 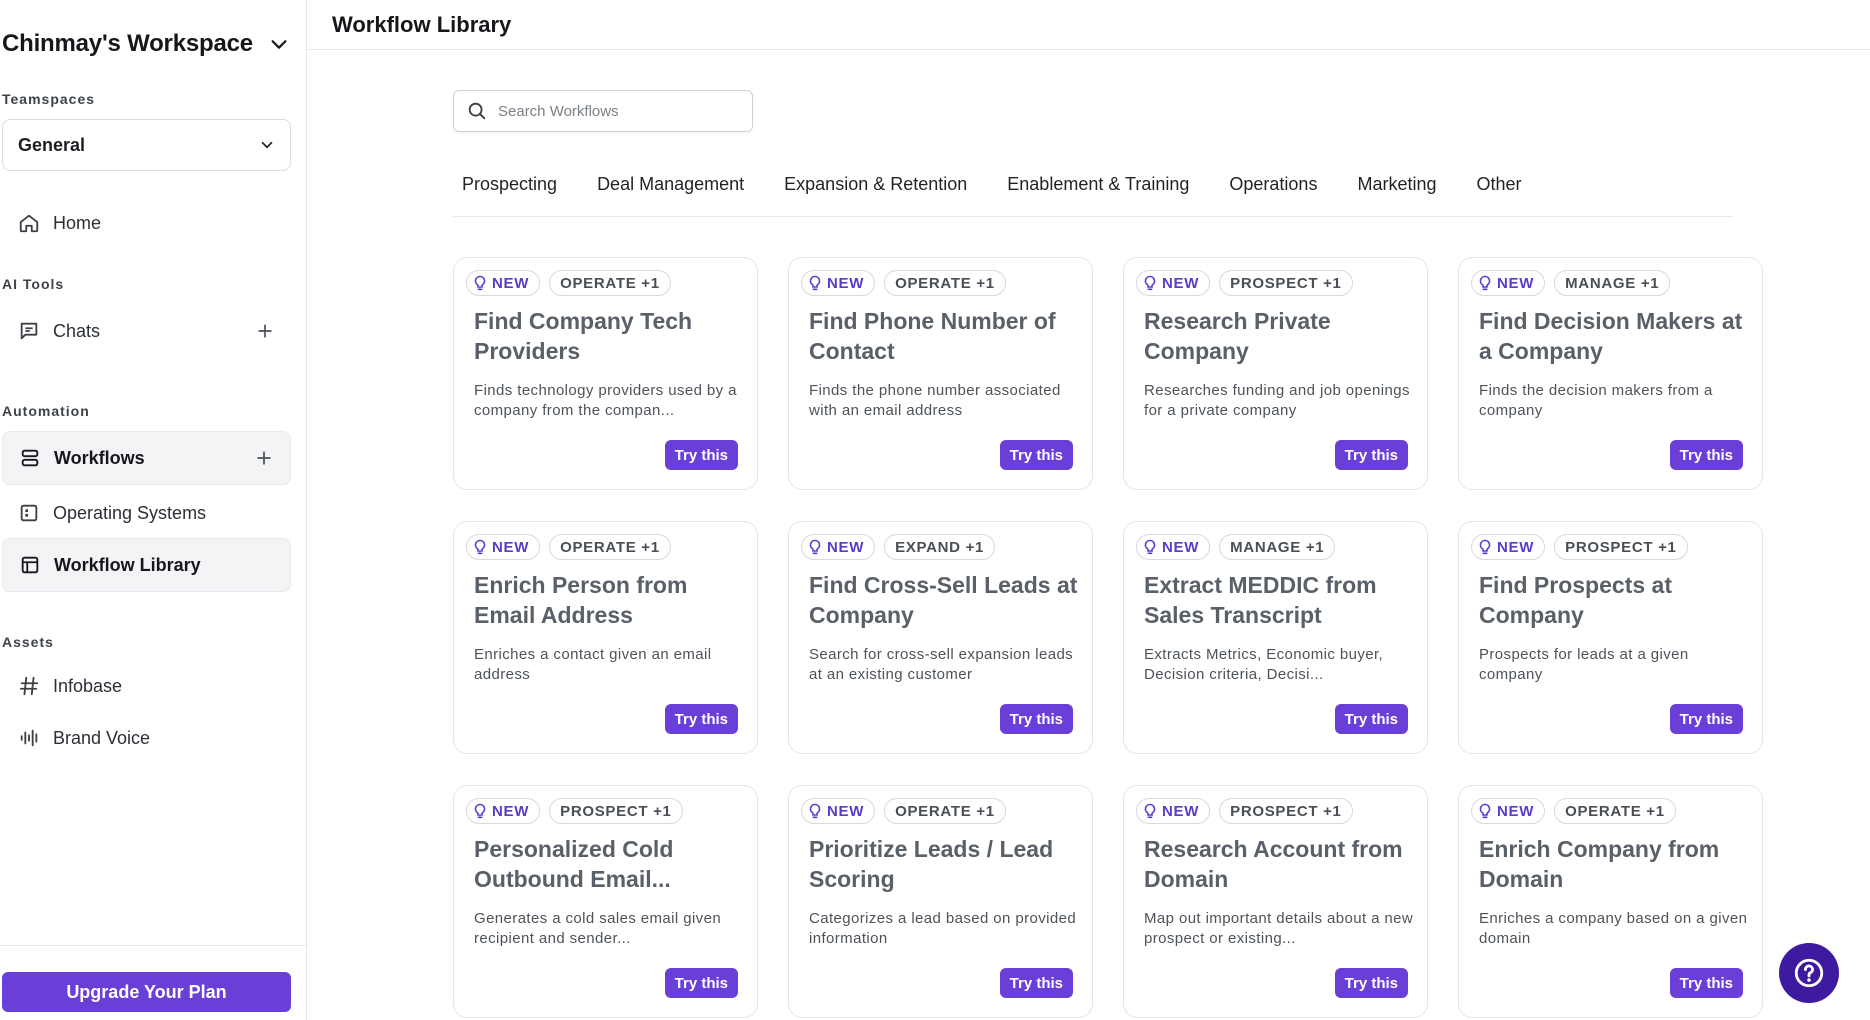 I want to click on tab-marketing: Marketing, so click(x=1402, y=186).